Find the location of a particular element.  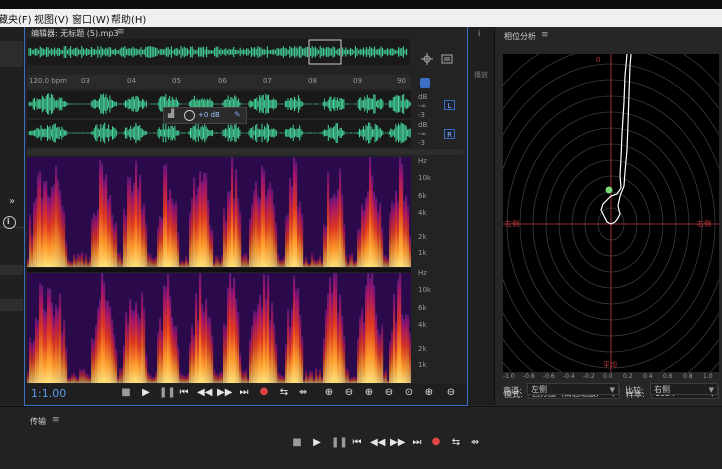

ruler-mark: 04 is located at coordinates (131, 81).